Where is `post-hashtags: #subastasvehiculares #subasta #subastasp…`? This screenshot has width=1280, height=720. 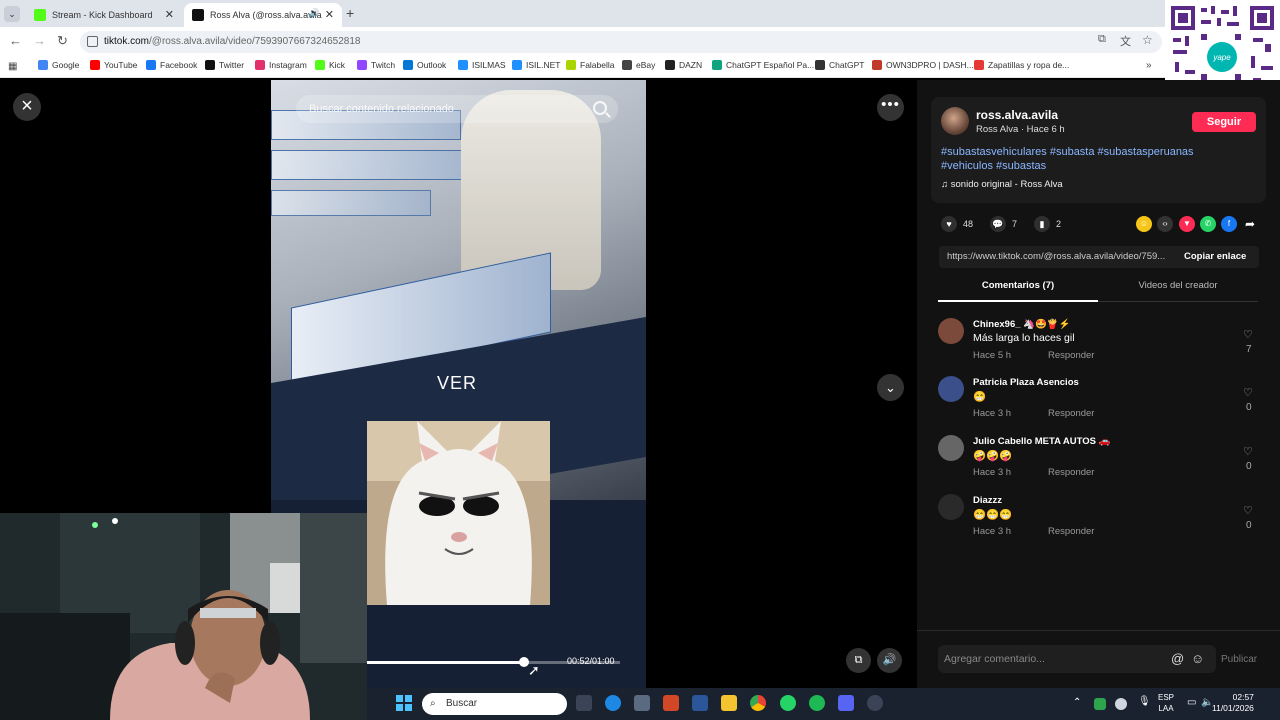
post-hashtags: #subastasvehiculares #subasta #subastasp… is located at coordinates (1076, 159).